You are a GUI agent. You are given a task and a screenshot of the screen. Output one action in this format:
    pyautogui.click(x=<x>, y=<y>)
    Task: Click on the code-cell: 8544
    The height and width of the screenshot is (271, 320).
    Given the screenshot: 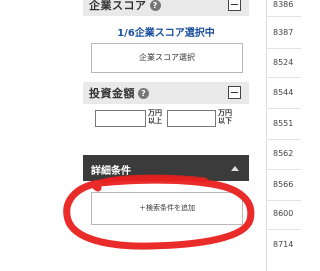 What is the action you would take?
    pyautogui.click(x=283, y=92)
    